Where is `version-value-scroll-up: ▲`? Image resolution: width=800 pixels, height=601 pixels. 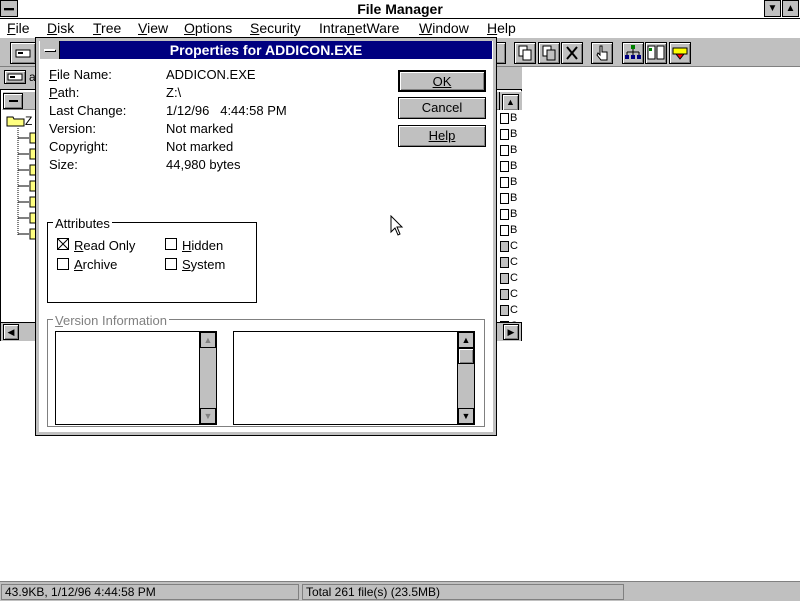 version-value-scroll-up: ▲ is located at coordinates (466, 340).